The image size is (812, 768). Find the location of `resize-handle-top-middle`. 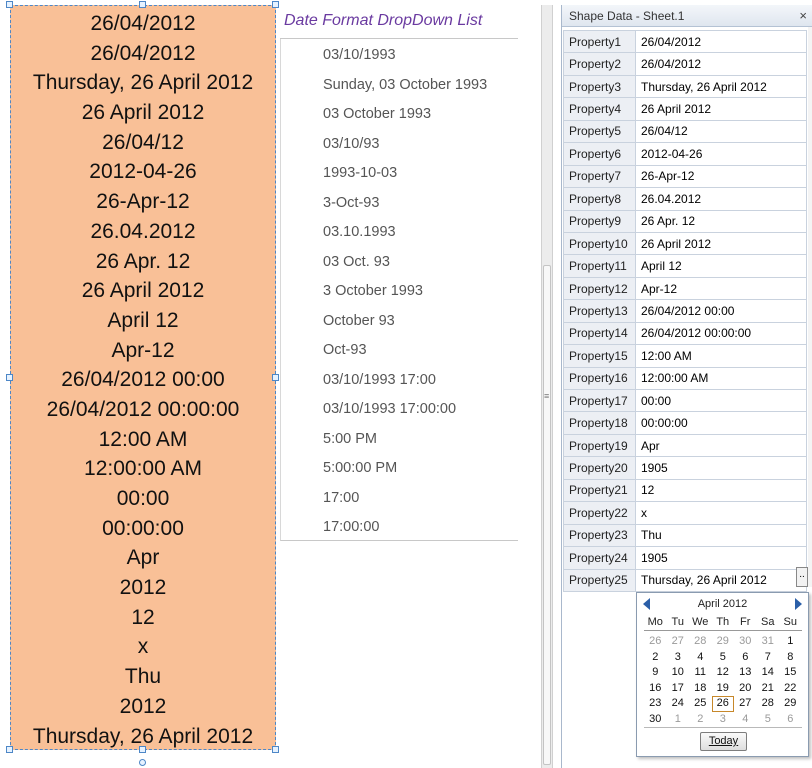

resize-handle-top-middle is located at coordinates (142, 4).